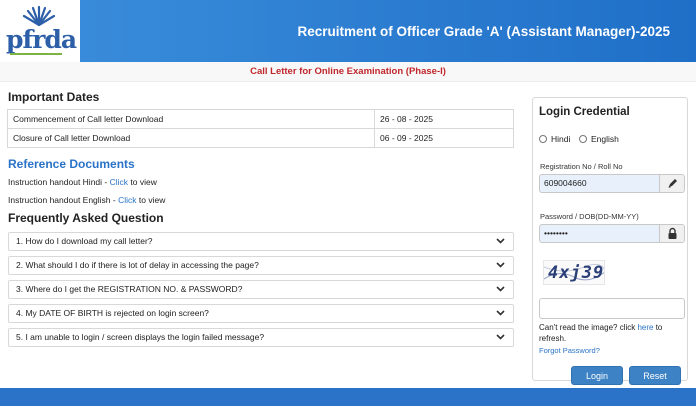 The width and height of the screenshot is (696, 406). I want to click on logo-rays-icon, so click(39, 15).